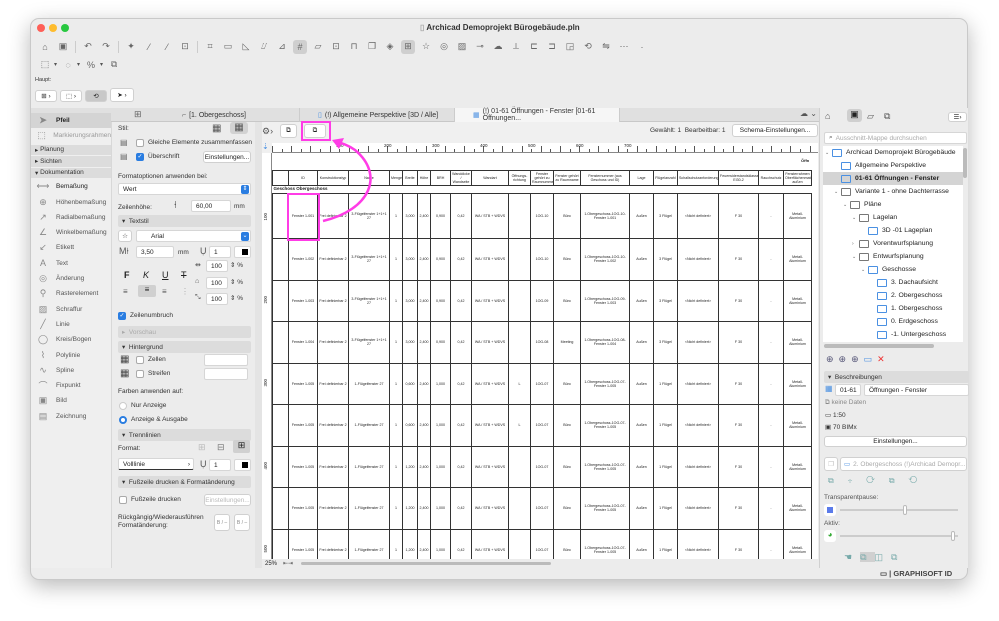 The height and width of the screenshot is (621, 999). Describe the element at coordinates (333, 178) in the screenshot. I see `column-header: Konstruktionstyp` at that location.